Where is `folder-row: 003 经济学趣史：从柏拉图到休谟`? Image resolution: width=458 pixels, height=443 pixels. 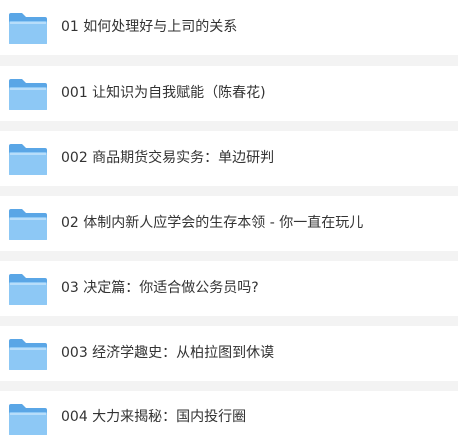
folder-row: 003 经济学趣史：从柏拉图到休谟 is located at coordinates (229, 353).